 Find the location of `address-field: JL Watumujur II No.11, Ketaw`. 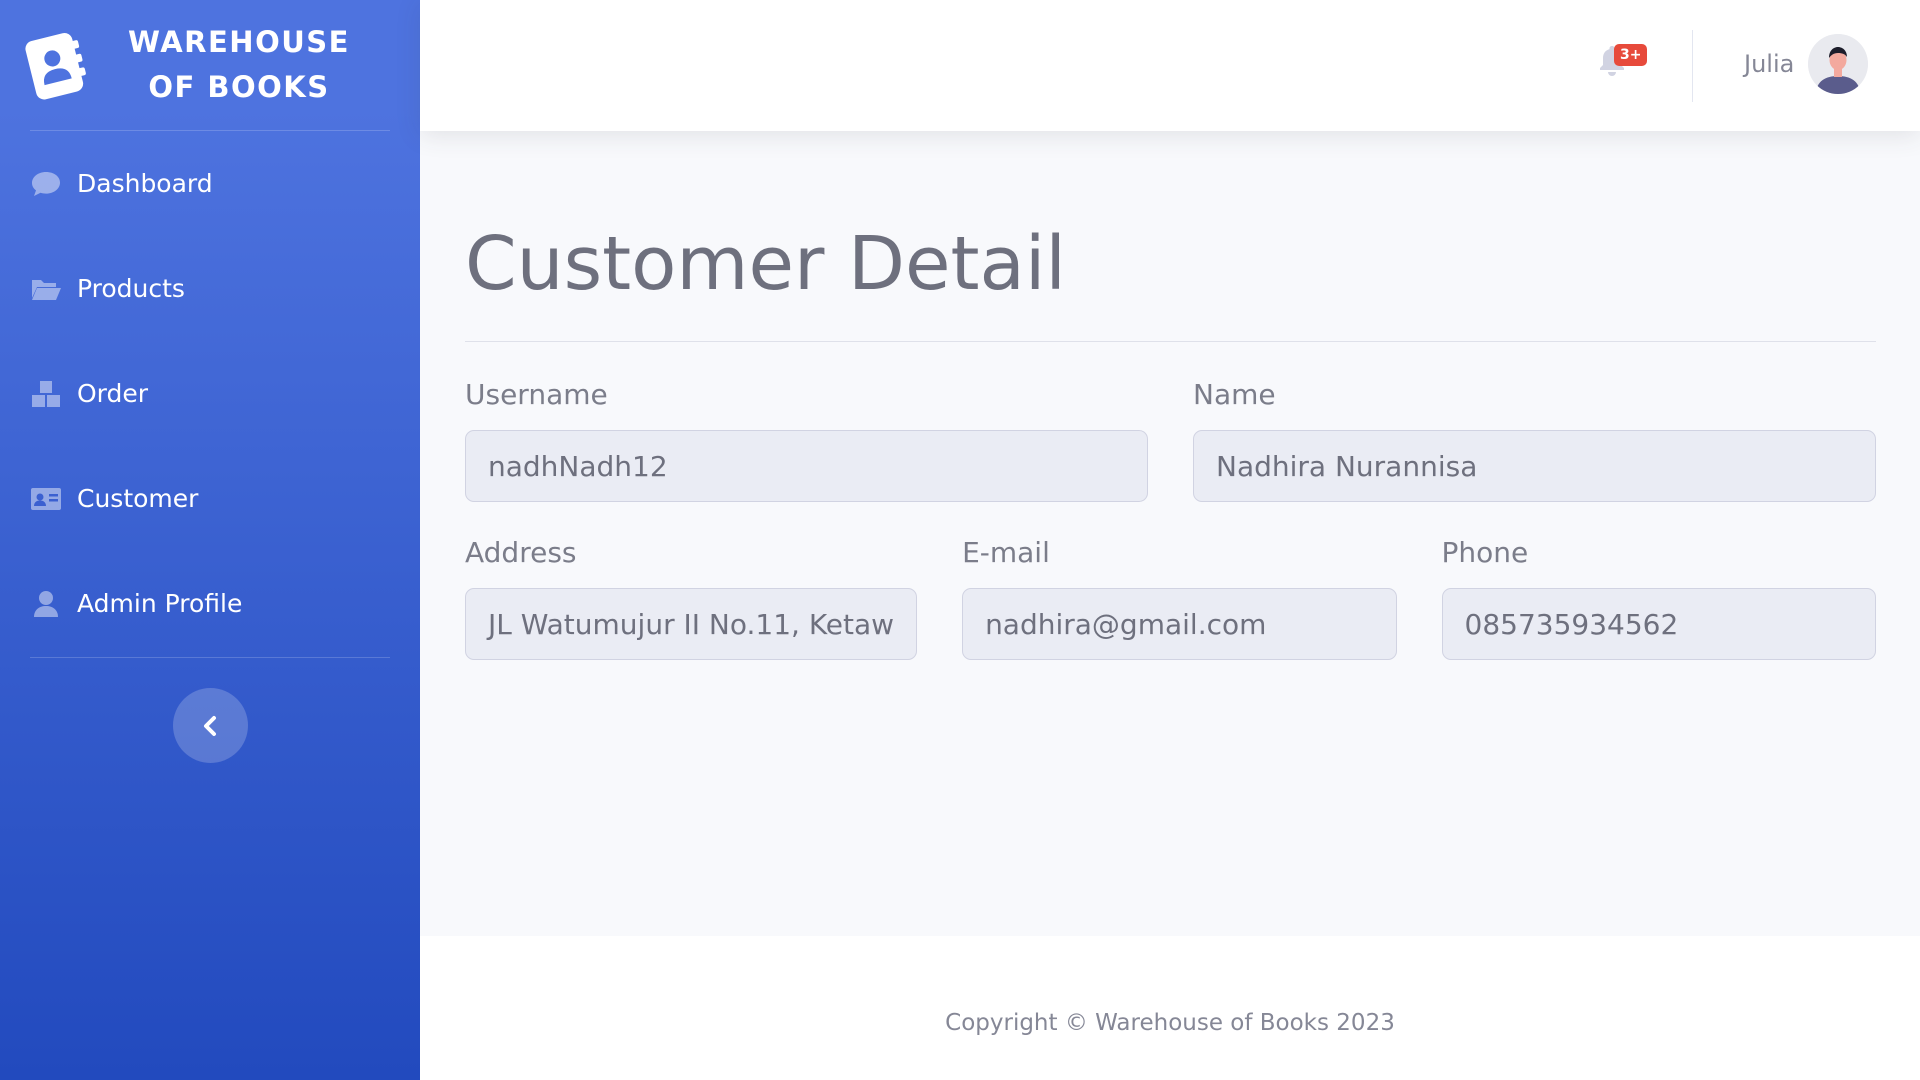

address-field: JL Watumujur II No.11, Ketaw is located at coordinates (691, 624).